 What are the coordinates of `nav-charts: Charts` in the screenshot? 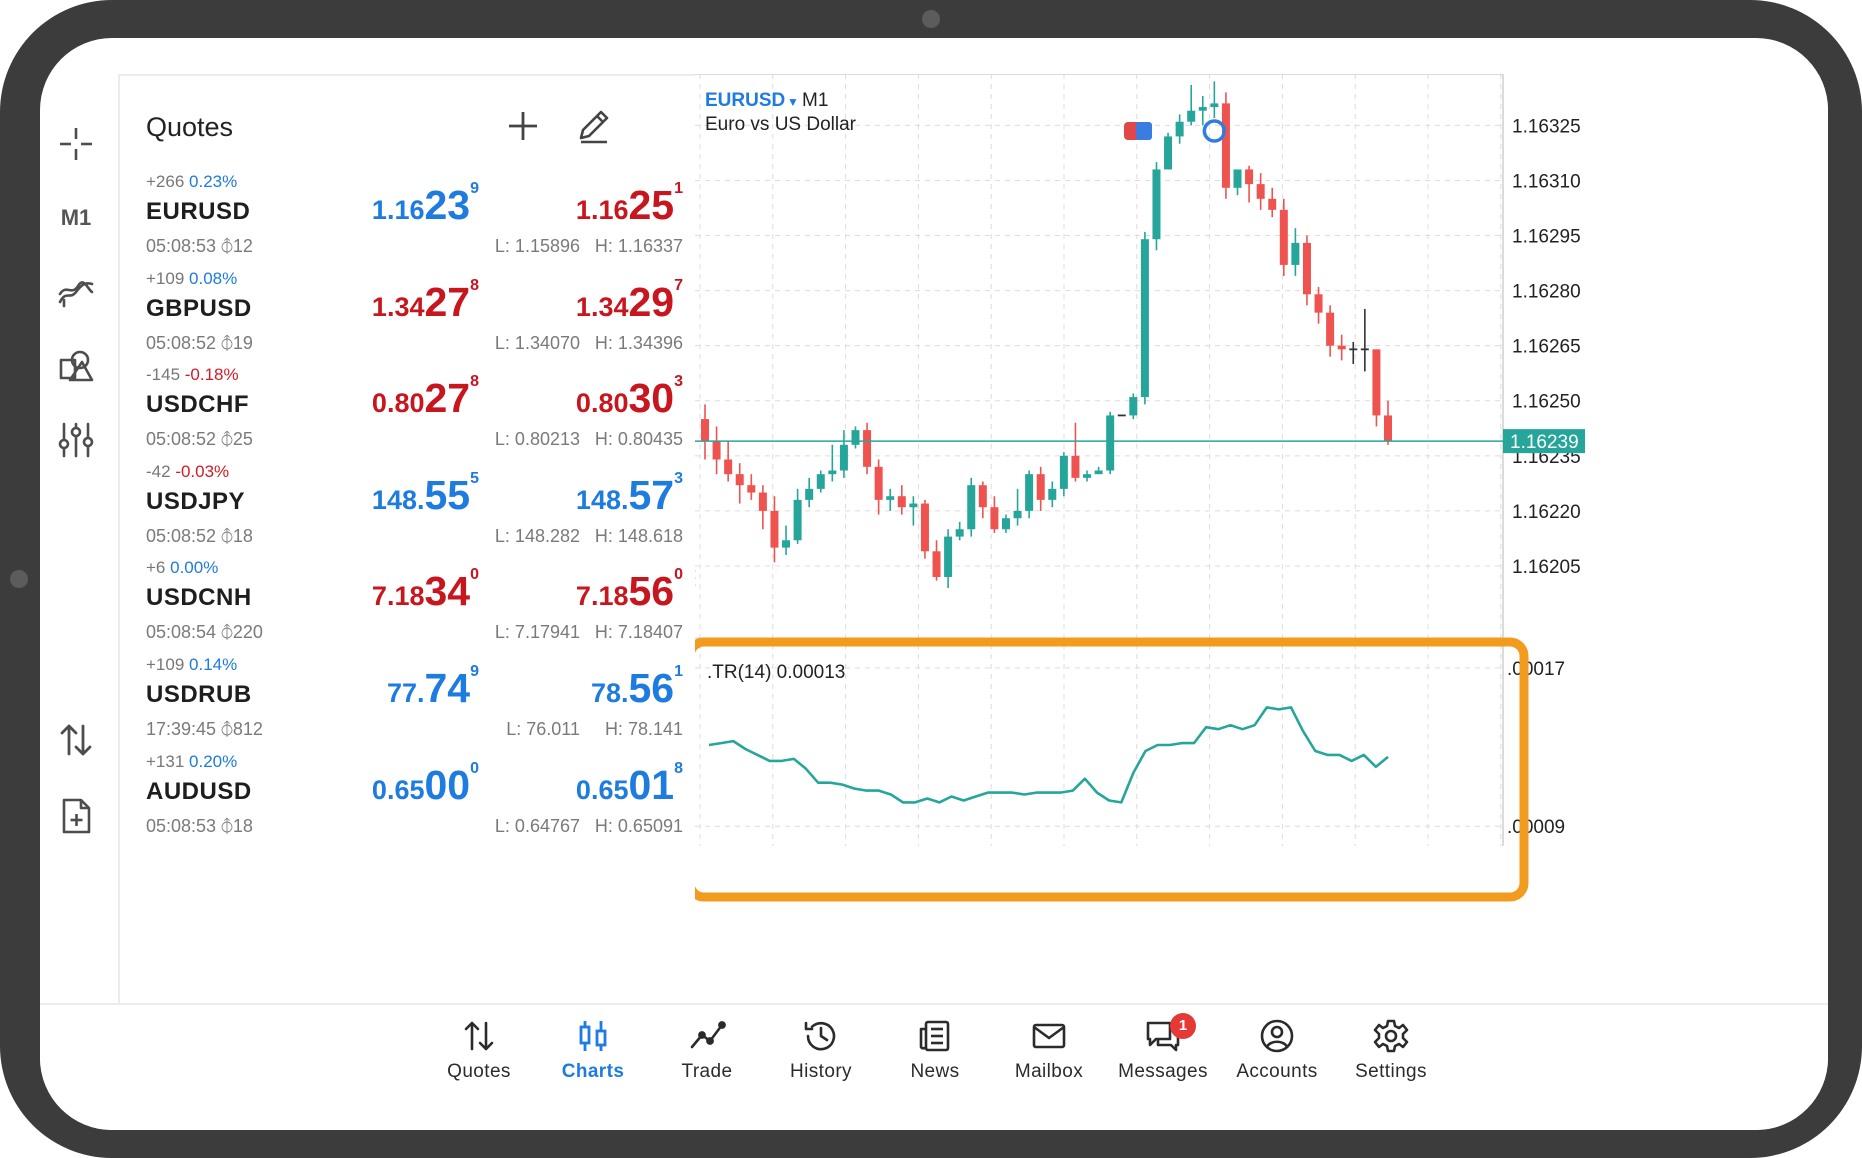 It's located at (593, 1062).